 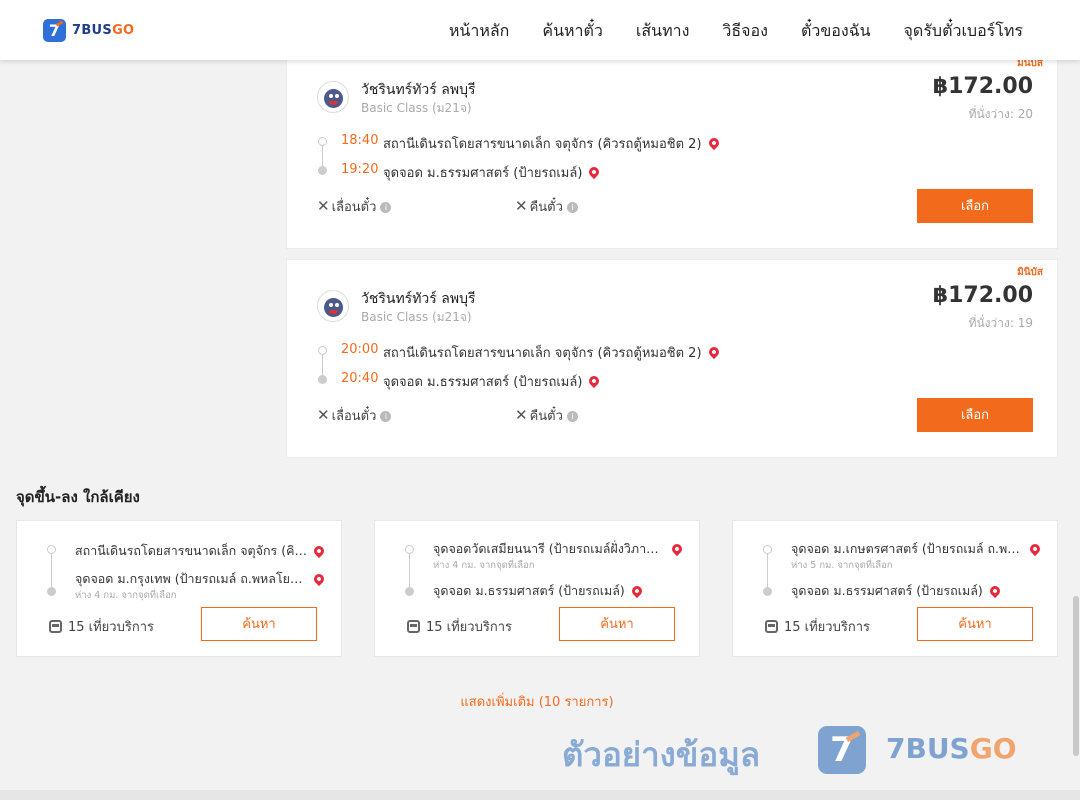 What do you see at coordinates (745, 31) in the screenshot?
I see `nav-how-to-book: วิธีจอง` at bounding box center [745, 31].